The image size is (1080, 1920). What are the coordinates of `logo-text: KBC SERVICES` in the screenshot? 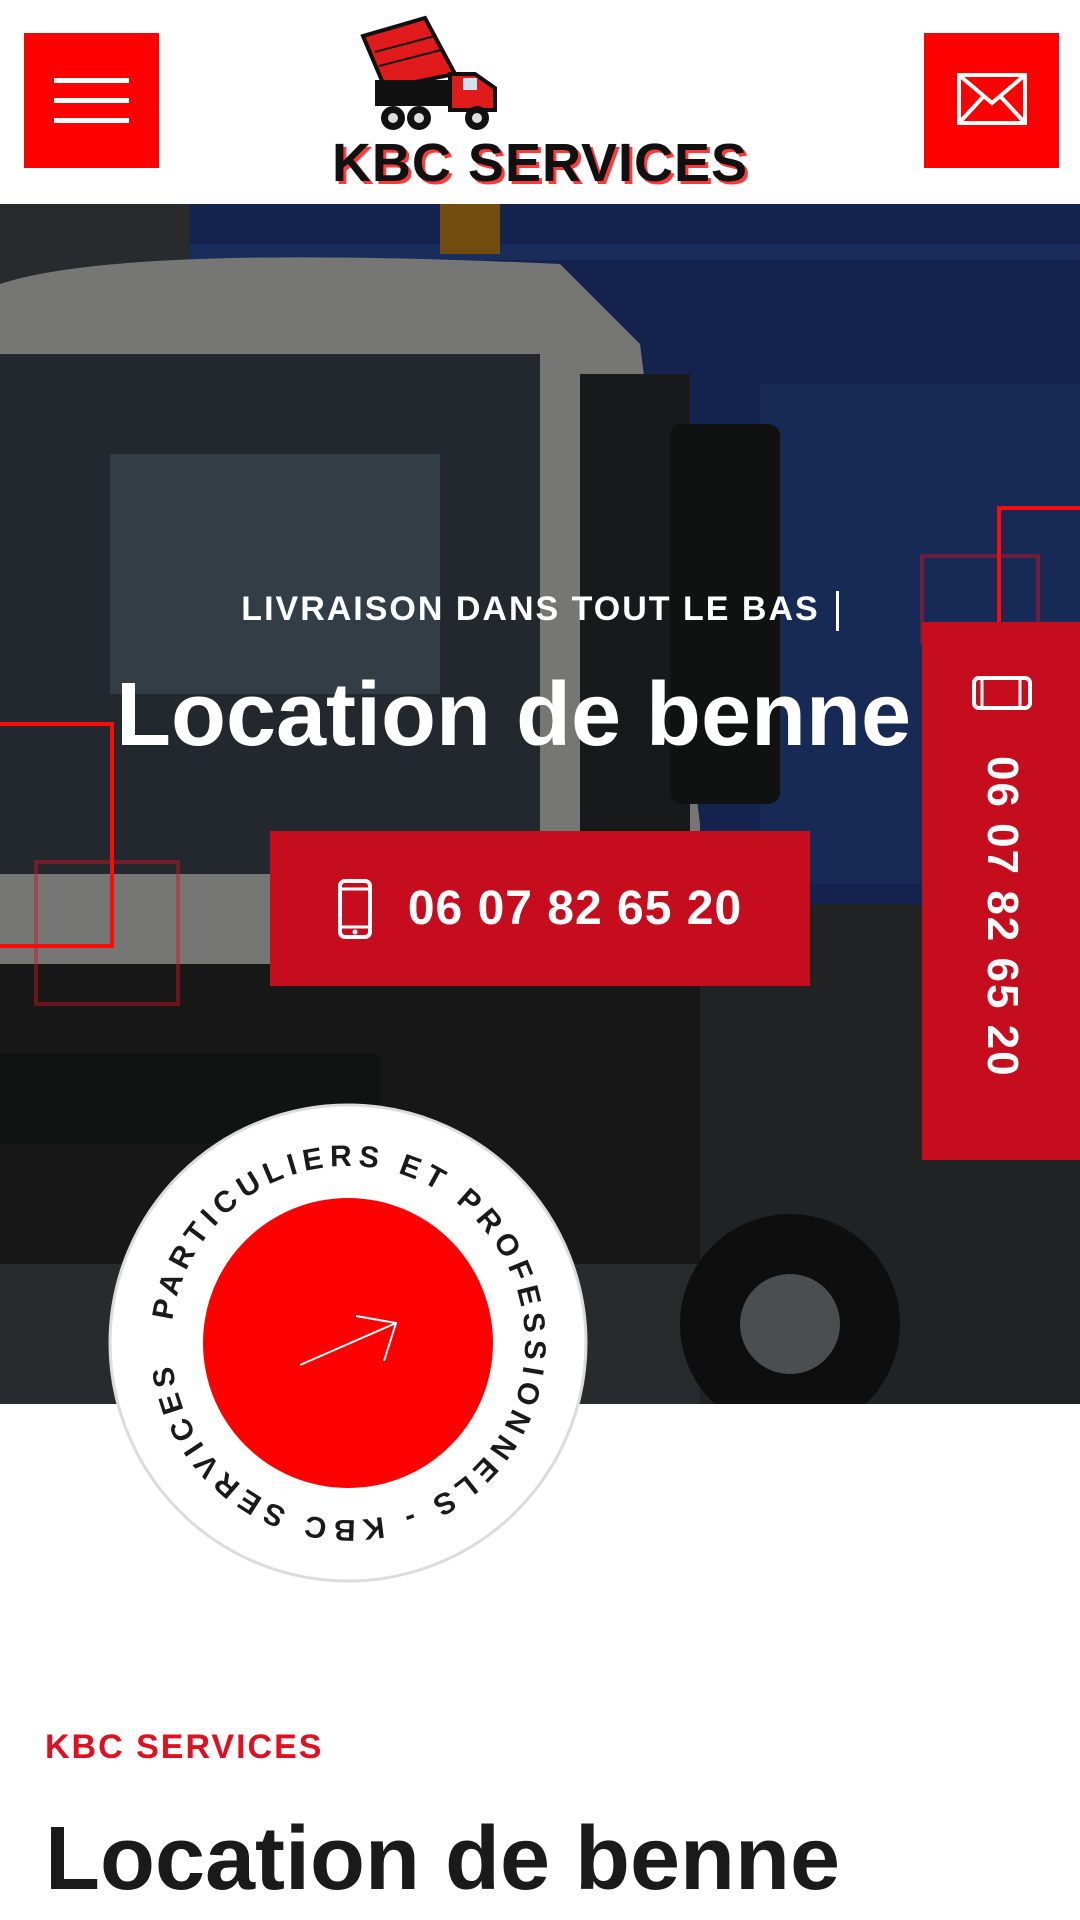 It's located at (540, 163).